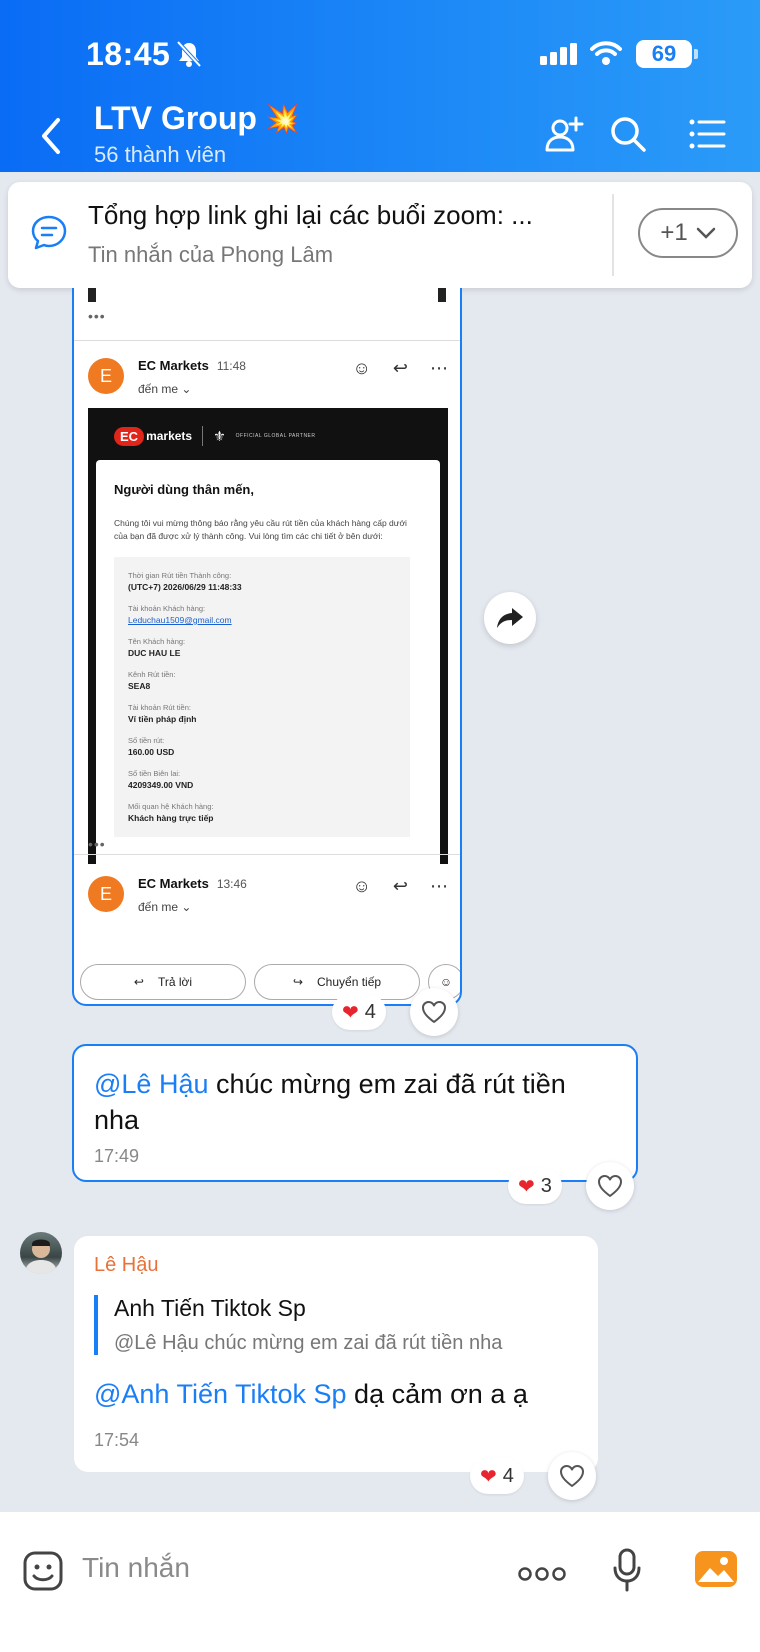 The image size is (760, 1652). Describe the element at coordinates (197, 118) in the screenshot. I see `group-title: LTV Group 💥` at that location.